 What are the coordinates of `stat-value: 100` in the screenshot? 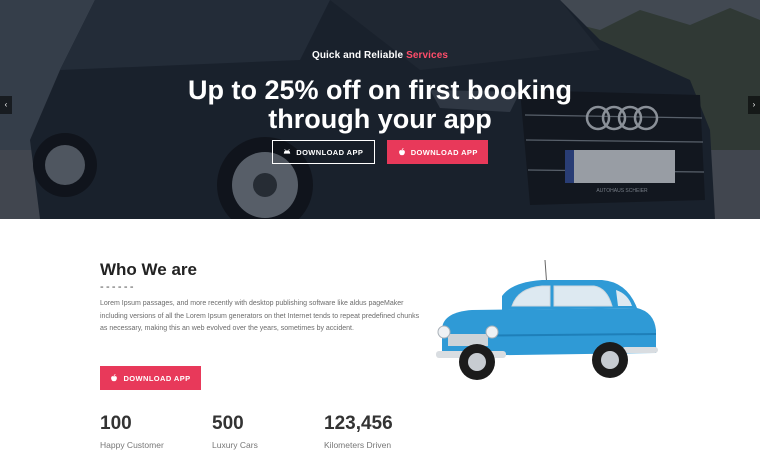 It's located at (116, 423).